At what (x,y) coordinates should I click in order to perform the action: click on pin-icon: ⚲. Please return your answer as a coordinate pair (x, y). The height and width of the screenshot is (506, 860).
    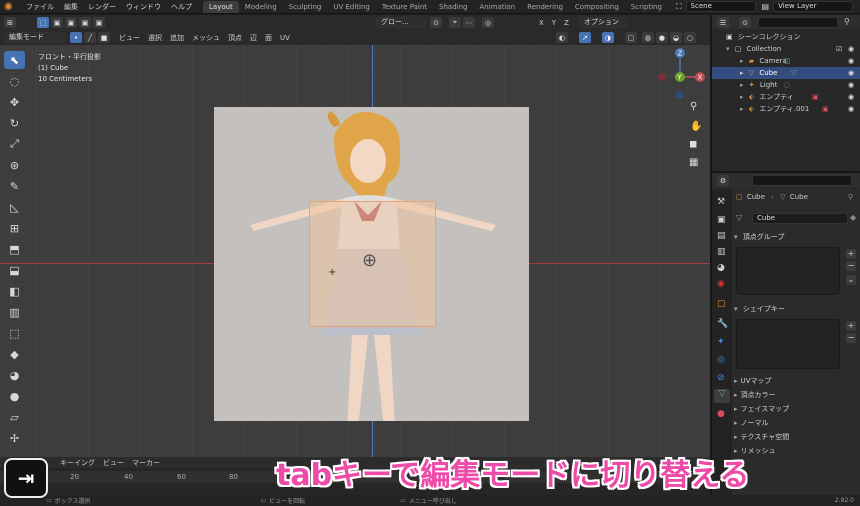
    Looking at the image, I should click on (850, 197).